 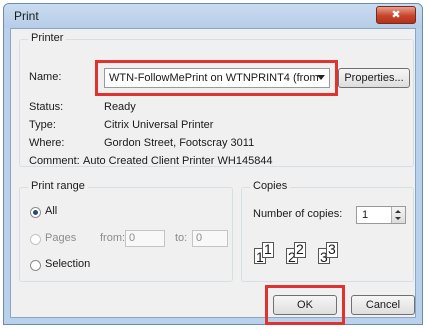 What do you see at coordinates (298, 214) in the screenshot?
I see `number-of-copies-label: Number of copies:` at bounding box center [298, 214].